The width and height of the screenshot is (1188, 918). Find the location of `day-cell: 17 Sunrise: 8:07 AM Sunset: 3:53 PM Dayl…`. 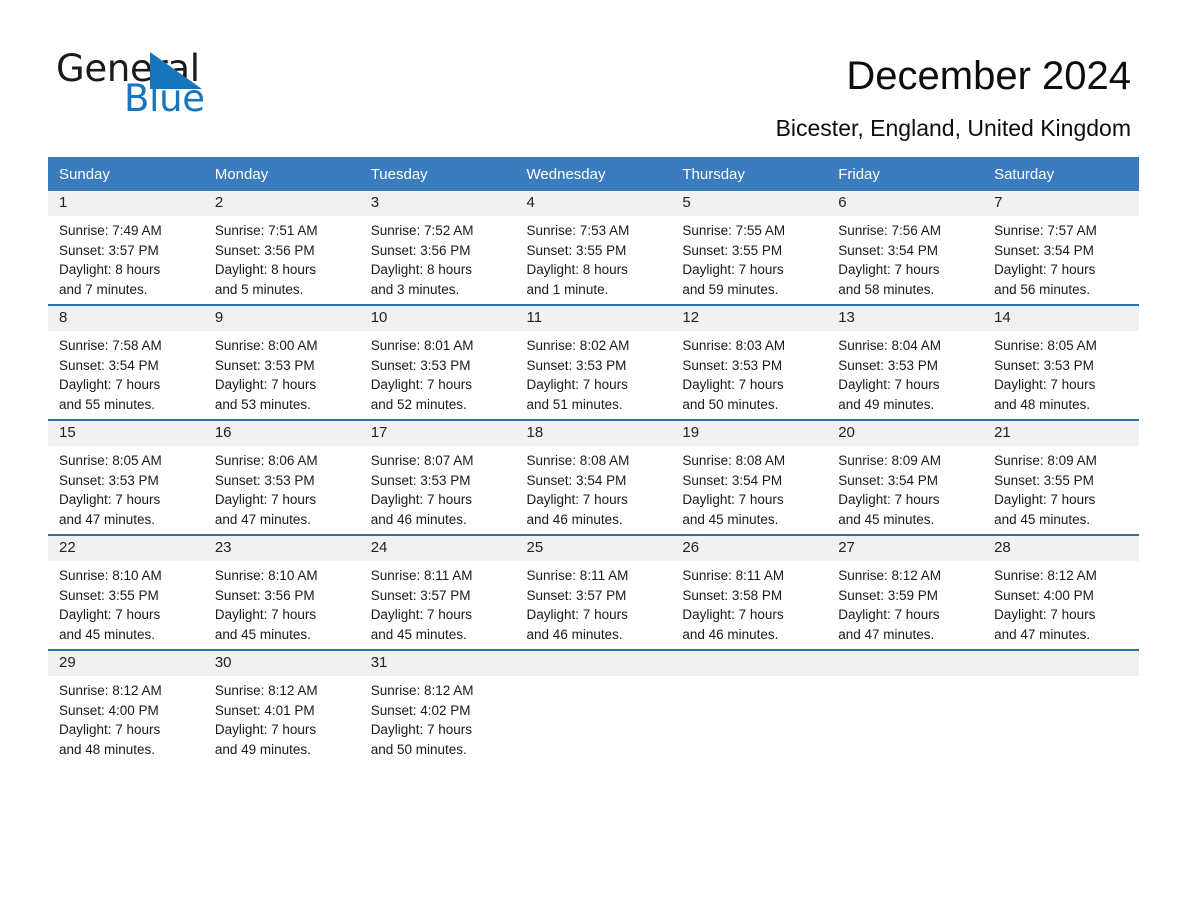

day-cell: 17 Sunrise: 8:07 AM Sunset: 3:53 PM Dayl… is located at coordinates (437, 477).